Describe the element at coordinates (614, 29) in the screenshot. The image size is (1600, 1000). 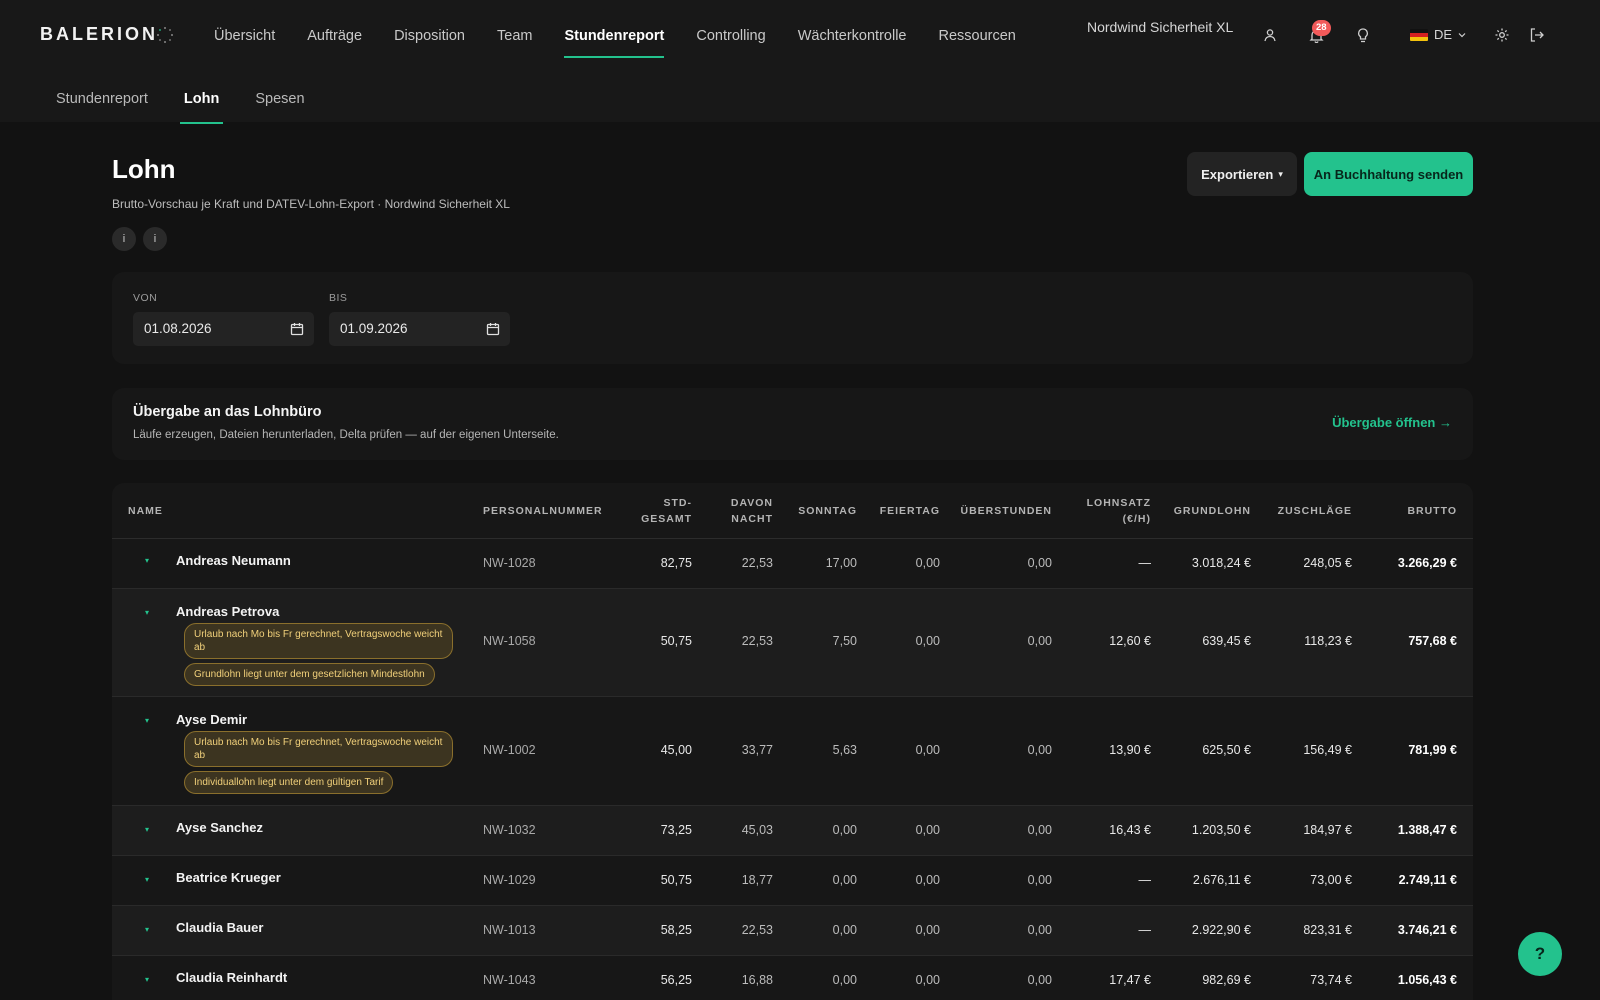
I see `nav-stundenreport: Stundenreport` at that location.